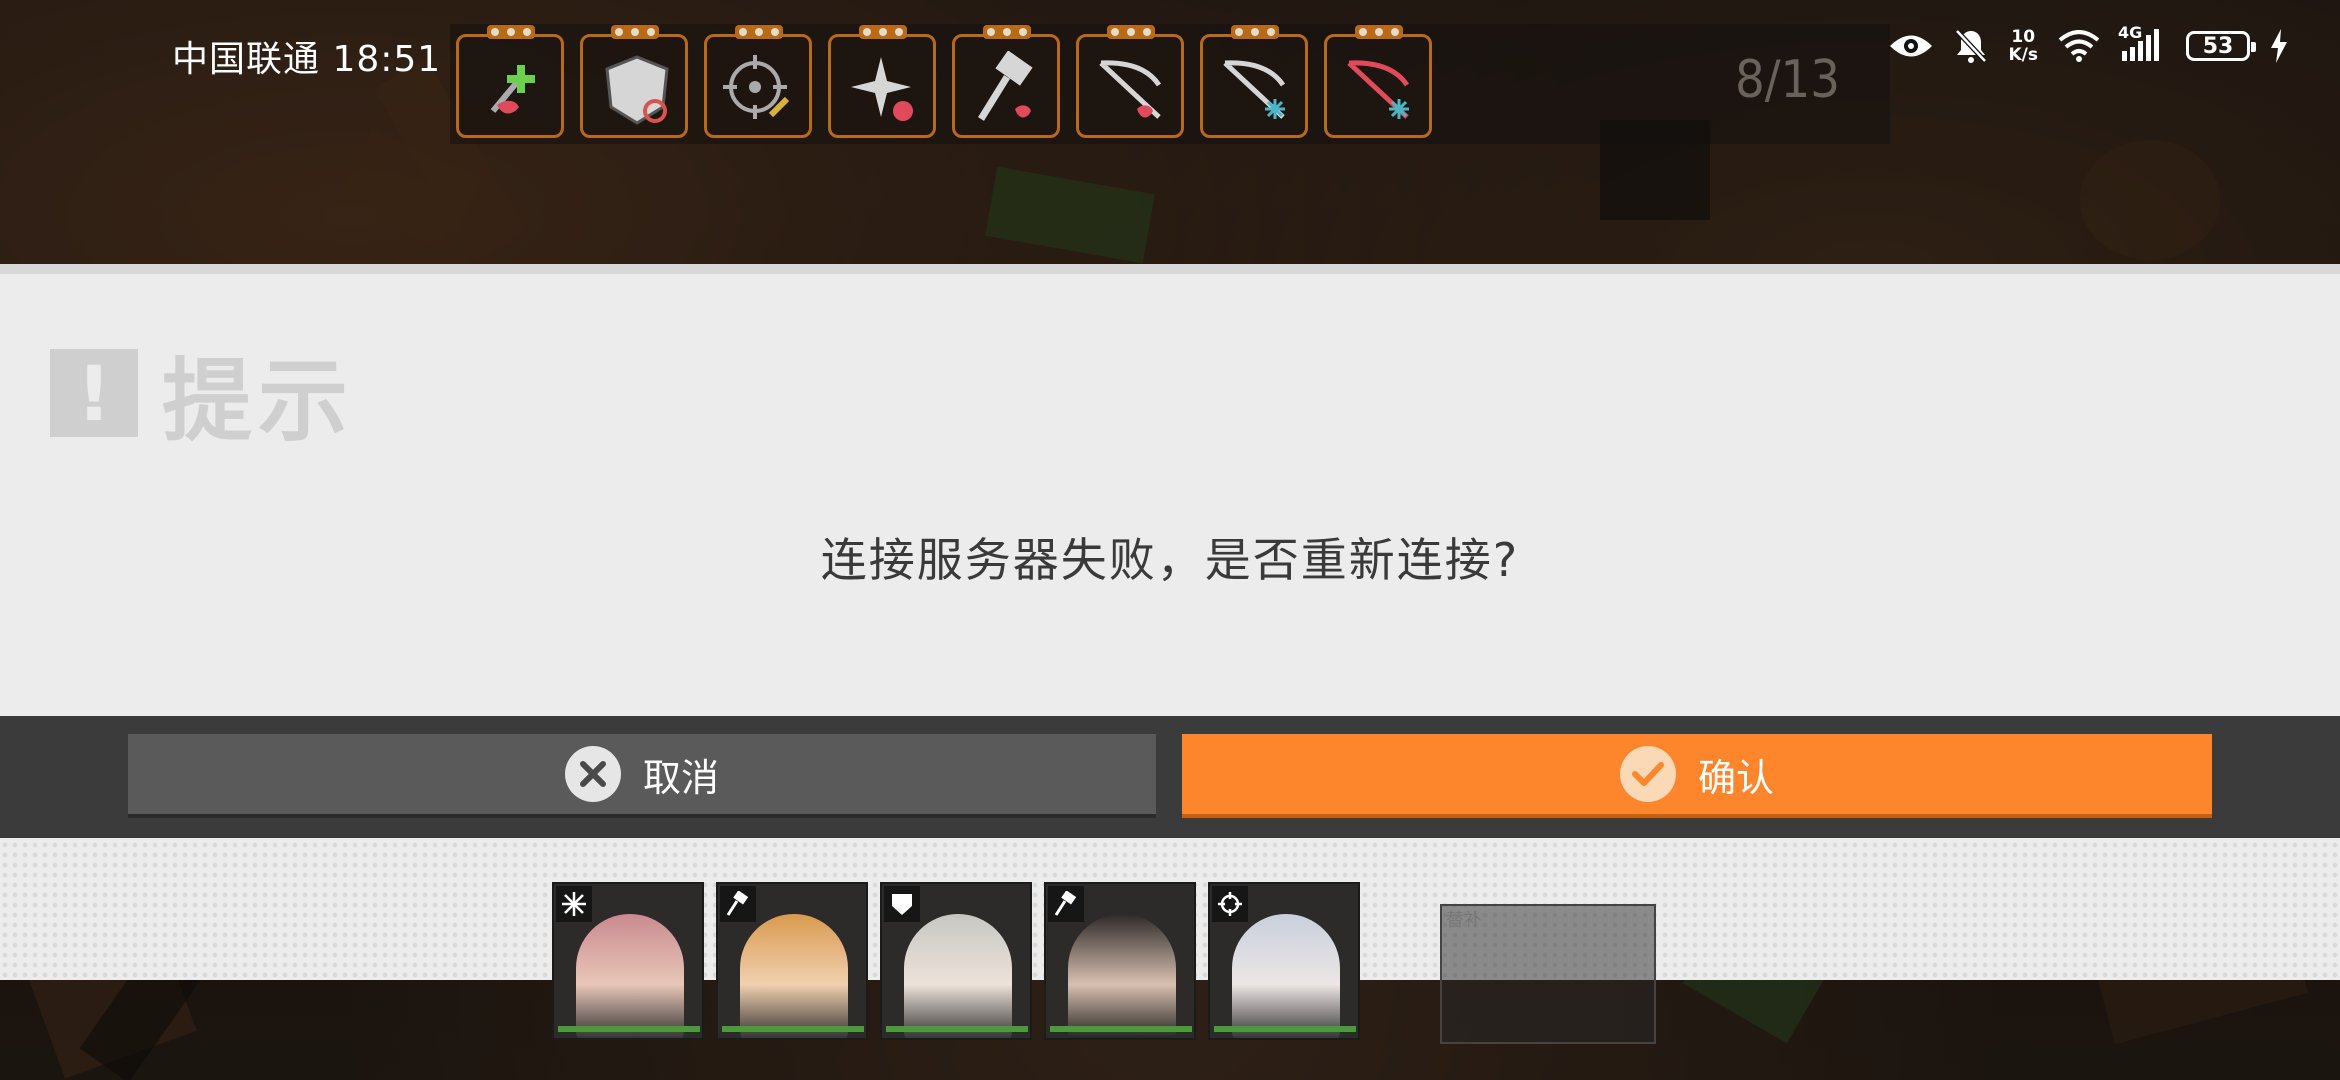 The width and height of the screenshot is (2340, 1080). What do you see at coordinates (1170, 777) in the screenshot?
I see `dialog-button-bar: 取消 确认` at bounding box center [1170, 777].